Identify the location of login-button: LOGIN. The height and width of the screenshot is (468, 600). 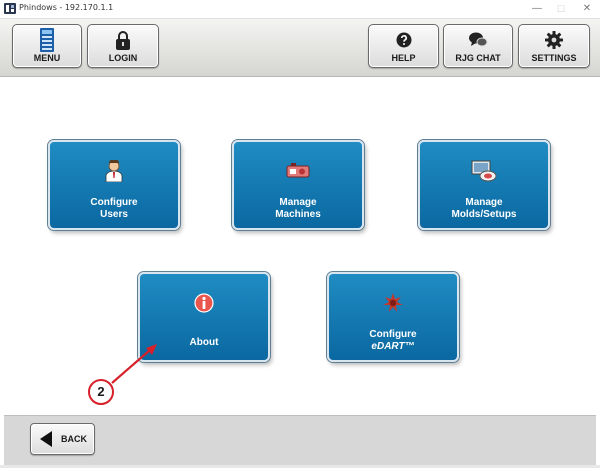
(123, 46).